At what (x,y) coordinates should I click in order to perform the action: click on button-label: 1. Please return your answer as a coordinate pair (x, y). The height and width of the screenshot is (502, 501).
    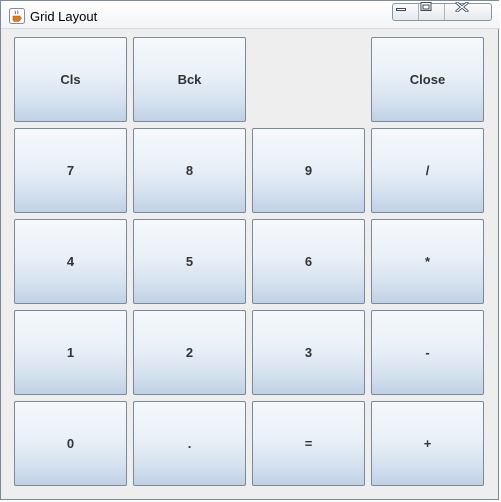
    Looking at the image, I should click on (70, 352).